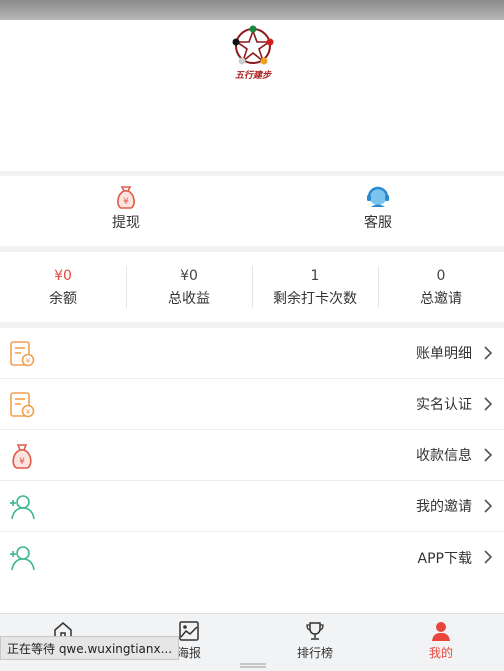  Describe the element at coordinates (253, 666) in the screenshot. I see `drag-handle-icon` at that location.